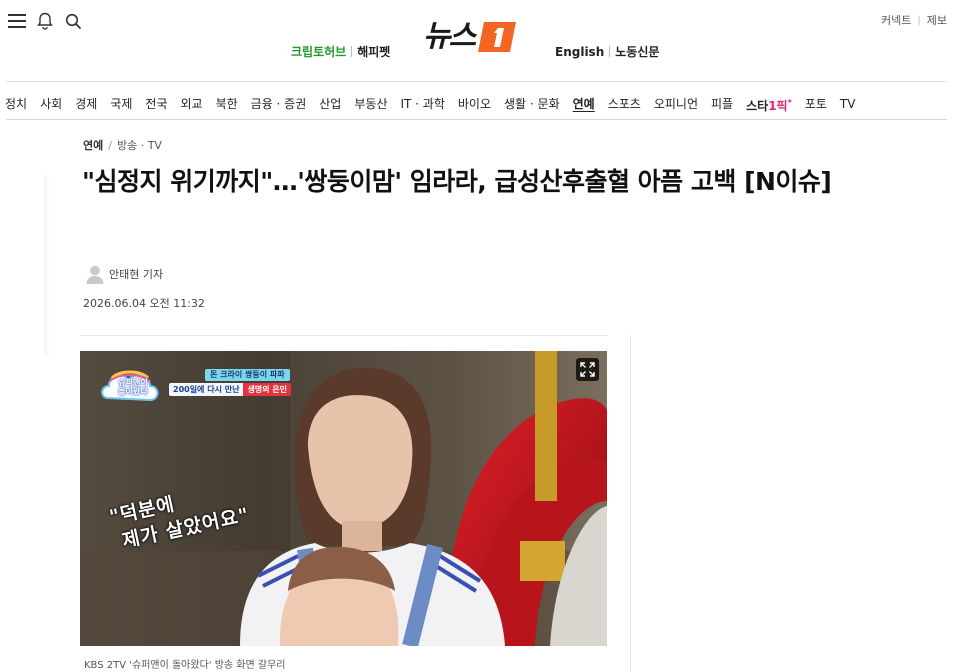  What do you see at coordinates (267, 389) in the screenshot?
I see `photo-caption-right: 생명의 은인` at bounding box center [267, 389].